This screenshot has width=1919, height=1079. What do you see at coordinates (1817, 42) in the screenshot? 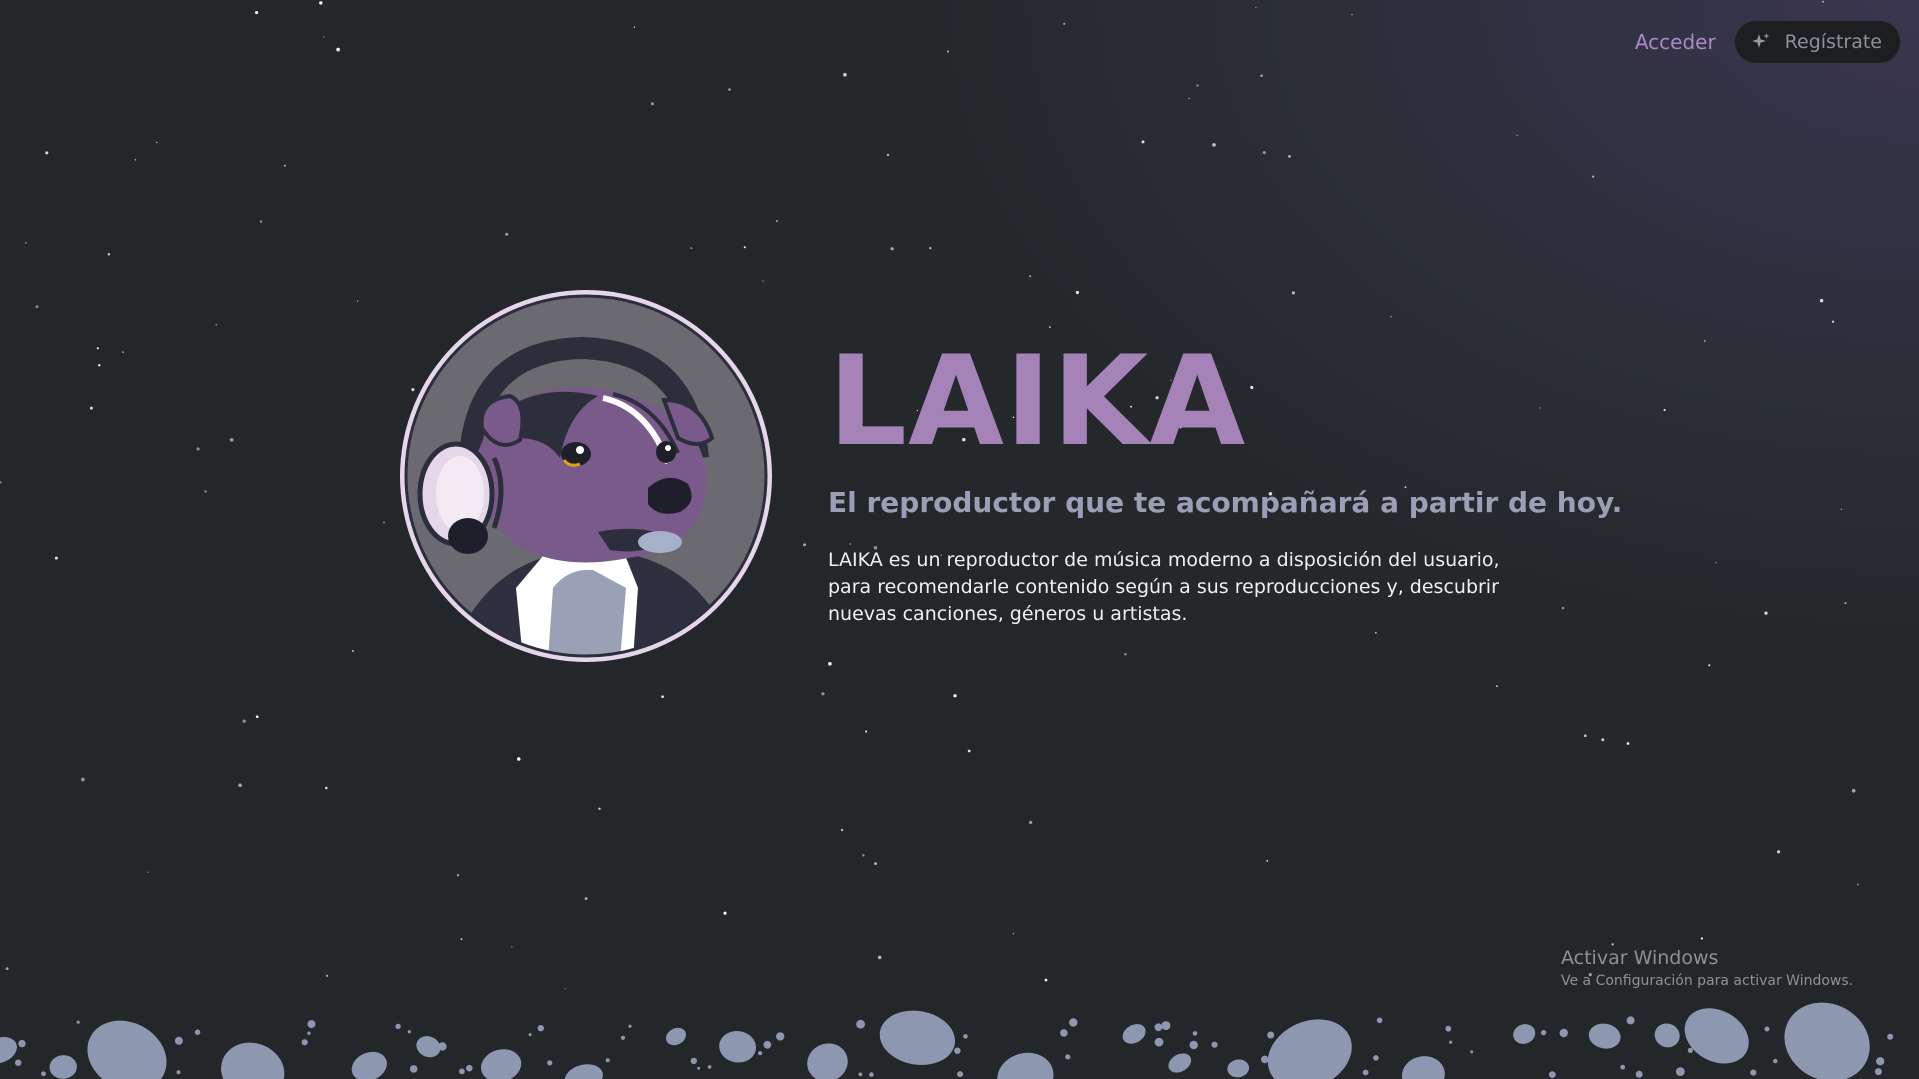
I see `register-button: Regístrate` at bounding box center [1817, 42].